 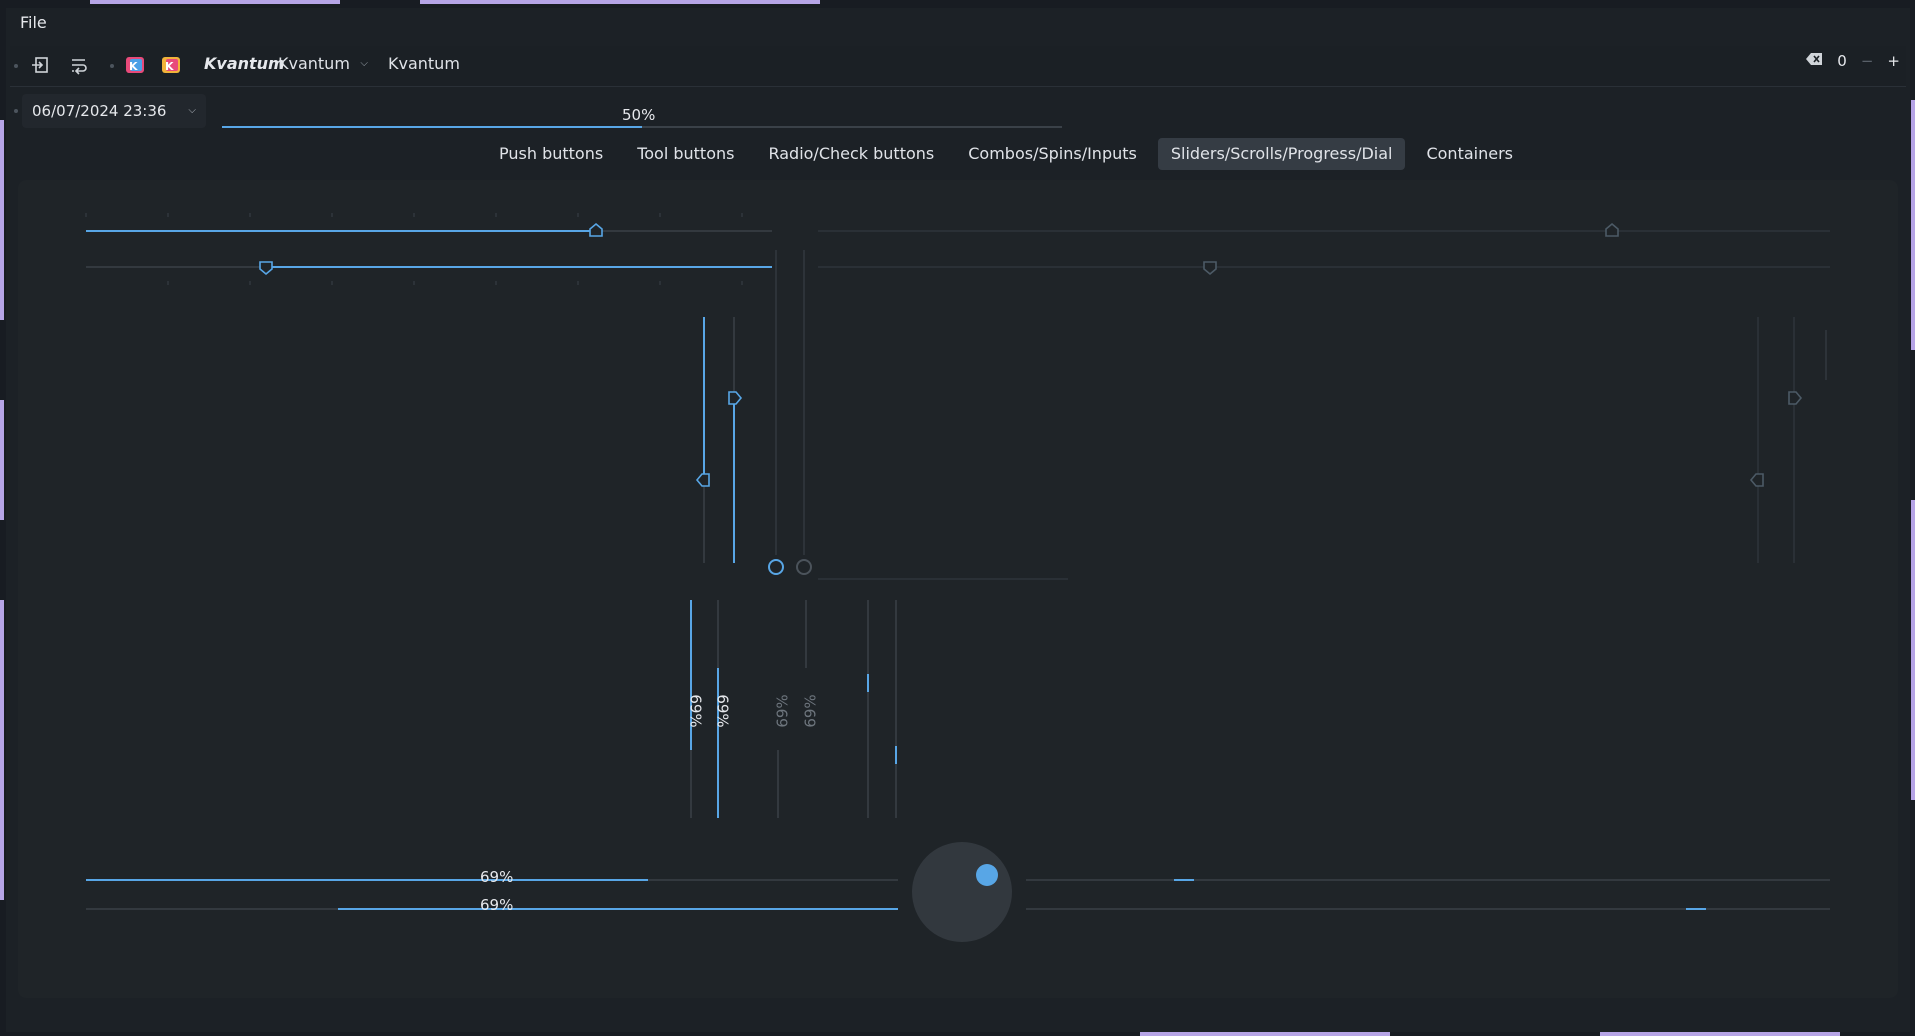 I want to click on wrap-icon, so click(x=79, y=65).